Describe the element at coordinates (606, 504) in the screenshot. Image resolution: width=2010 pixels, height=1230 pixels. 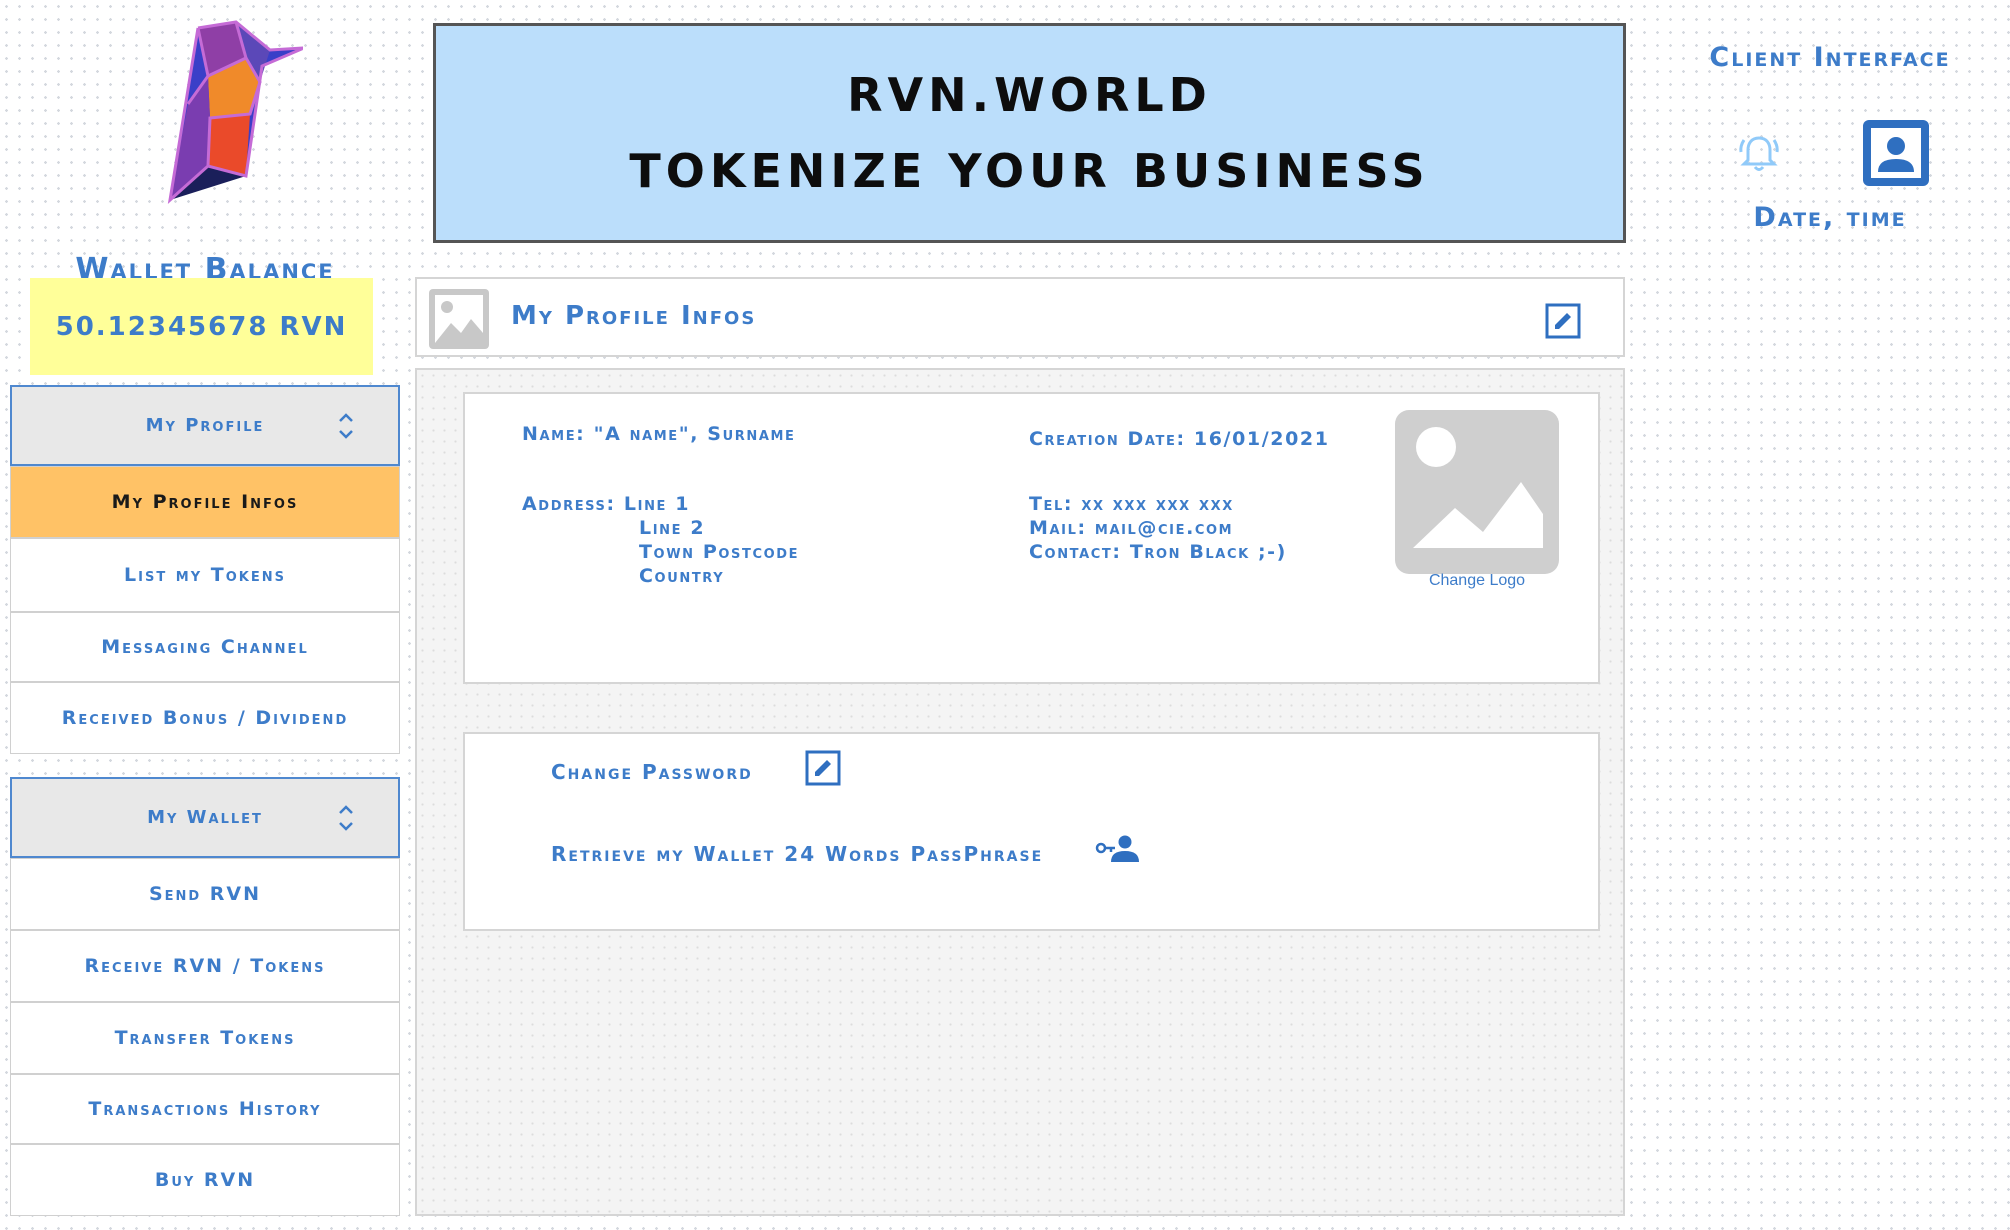
I see `profile-address-line1: Address: Line 1` at that location.